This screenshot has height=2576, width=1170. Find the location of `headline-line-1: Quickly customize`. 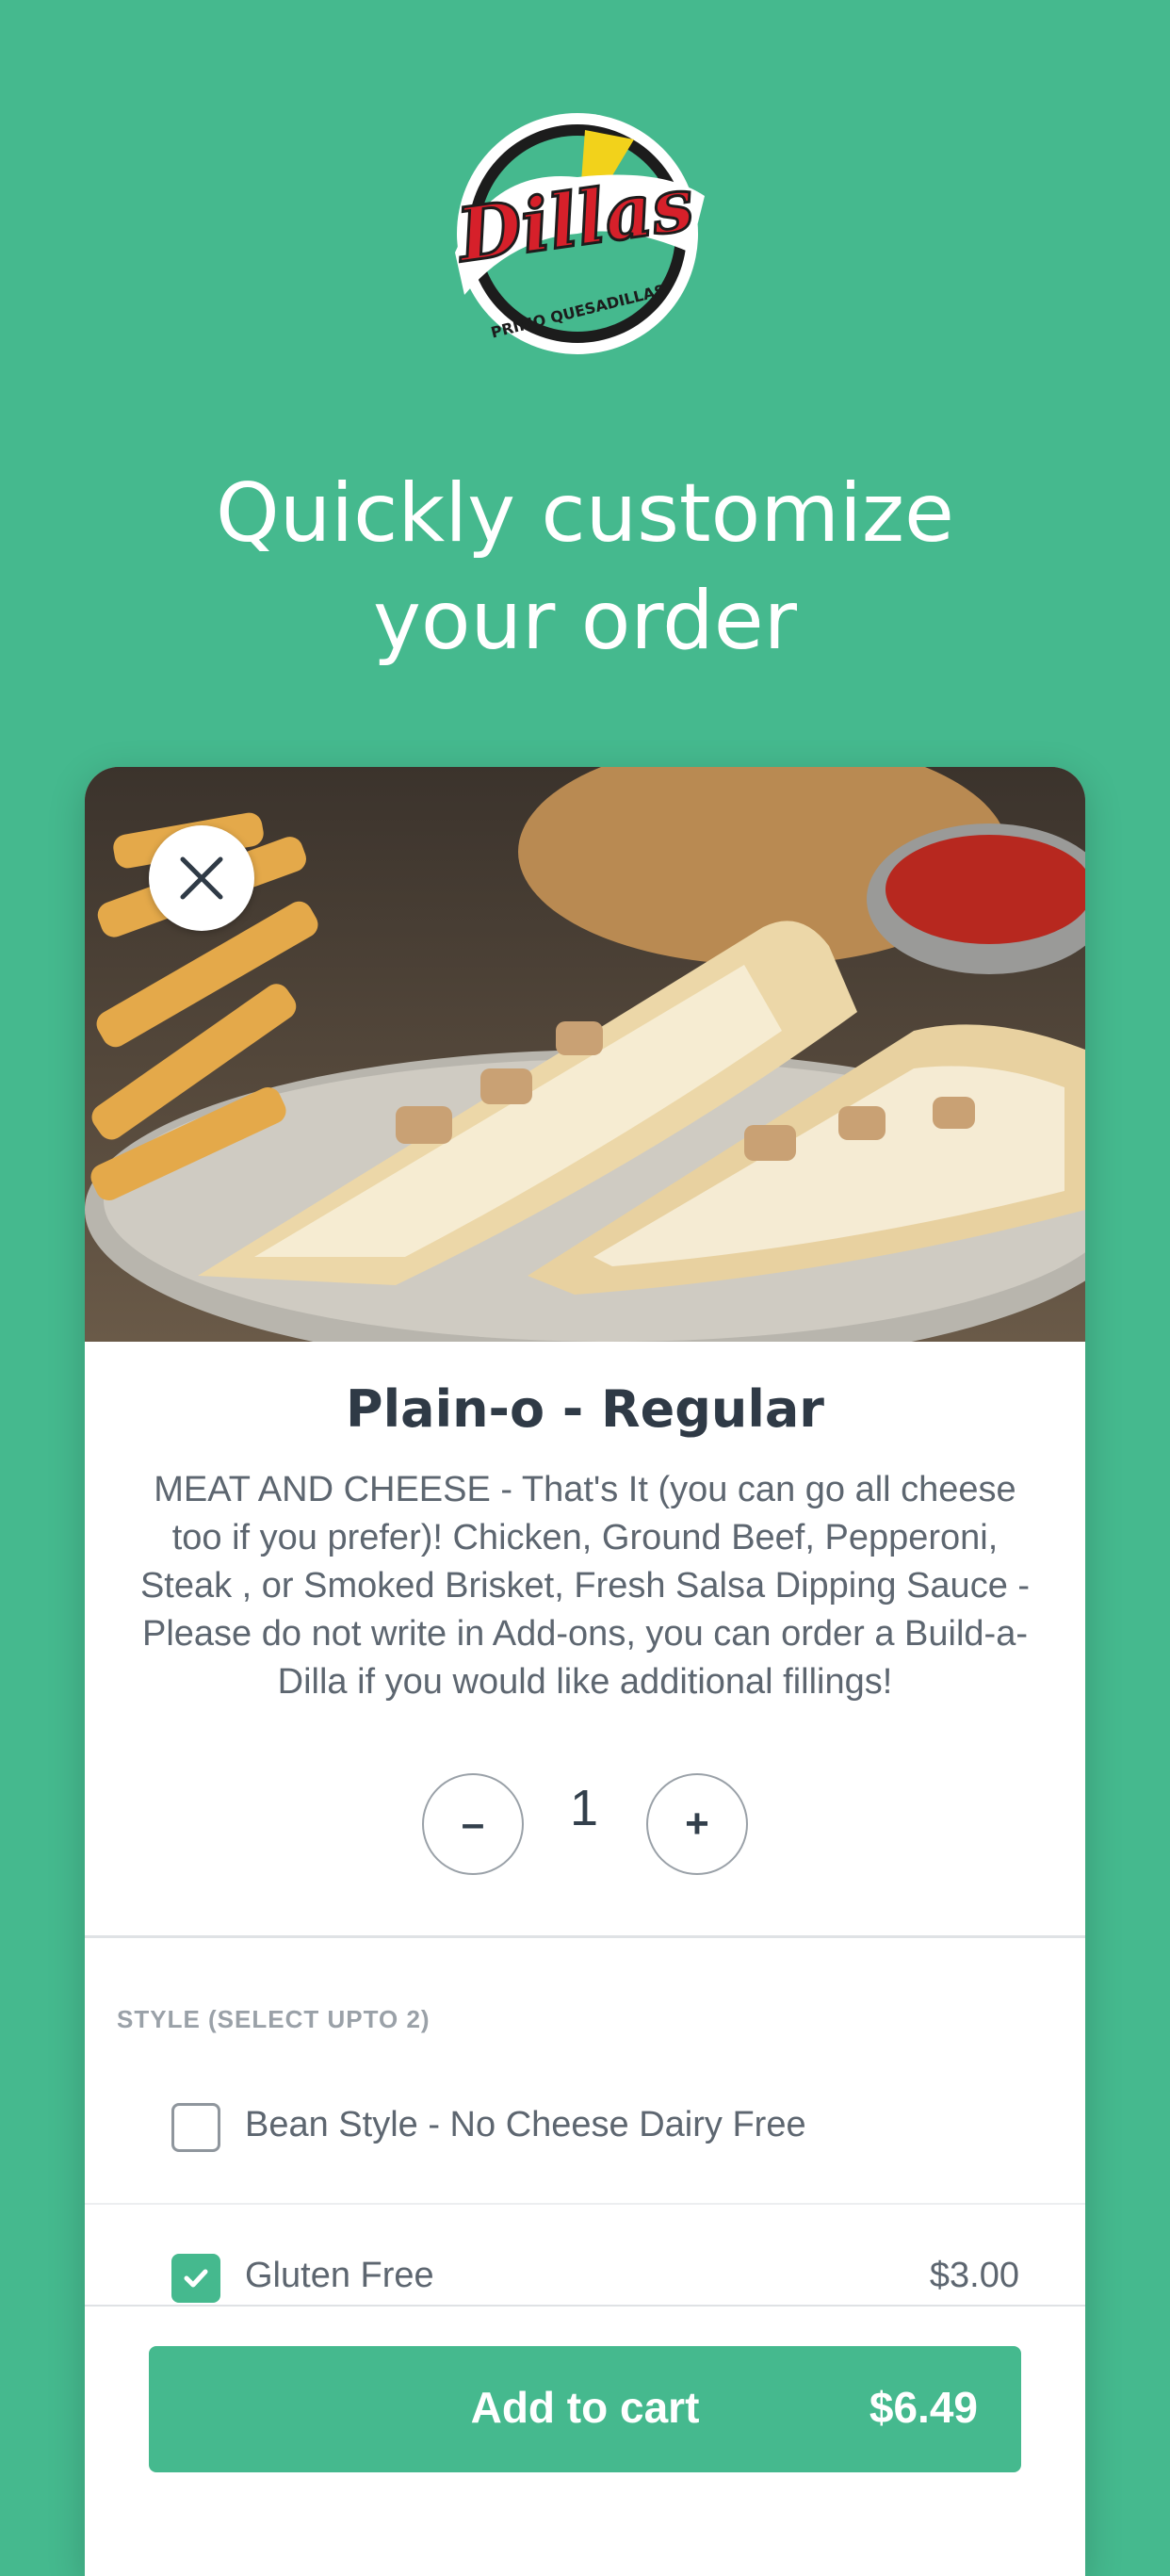

headline-line-1: Quickly customize is located at coordinates (585, 513).